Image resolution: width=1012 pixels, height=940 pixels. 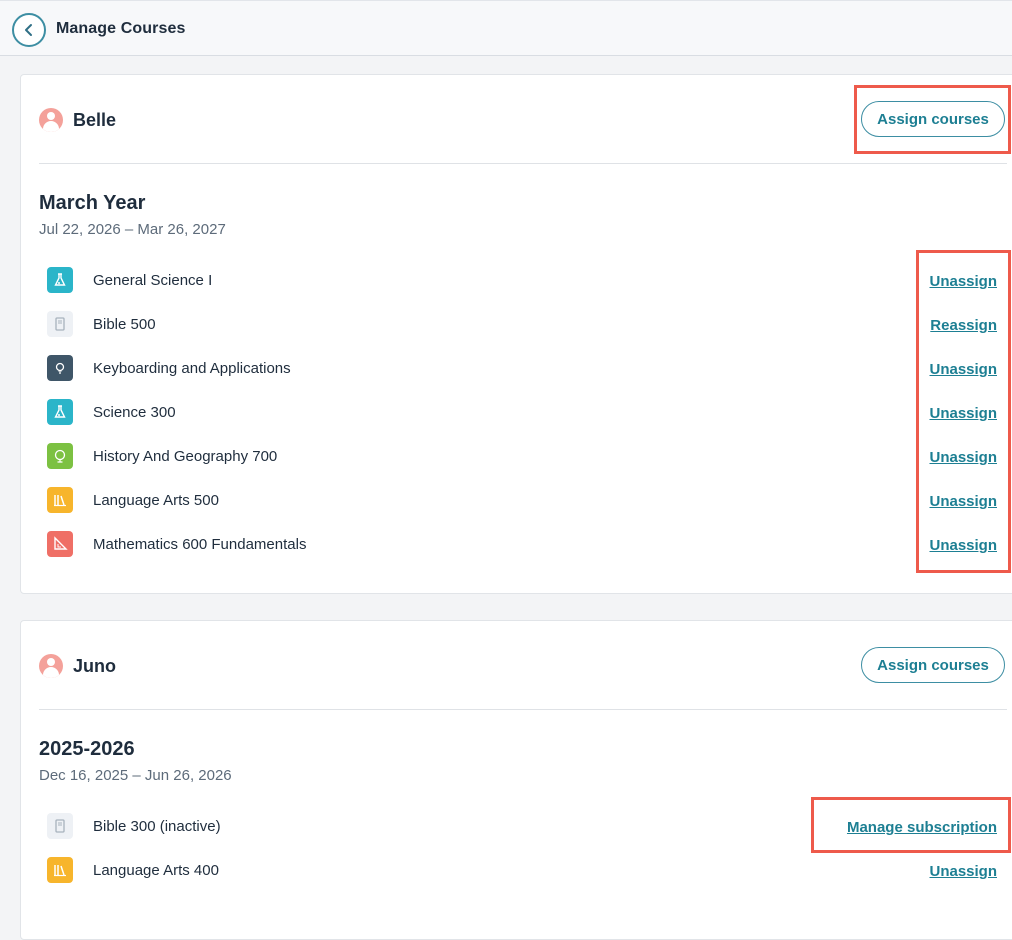 I want to click on course-name: Science 300, so click(x=134, y=412).